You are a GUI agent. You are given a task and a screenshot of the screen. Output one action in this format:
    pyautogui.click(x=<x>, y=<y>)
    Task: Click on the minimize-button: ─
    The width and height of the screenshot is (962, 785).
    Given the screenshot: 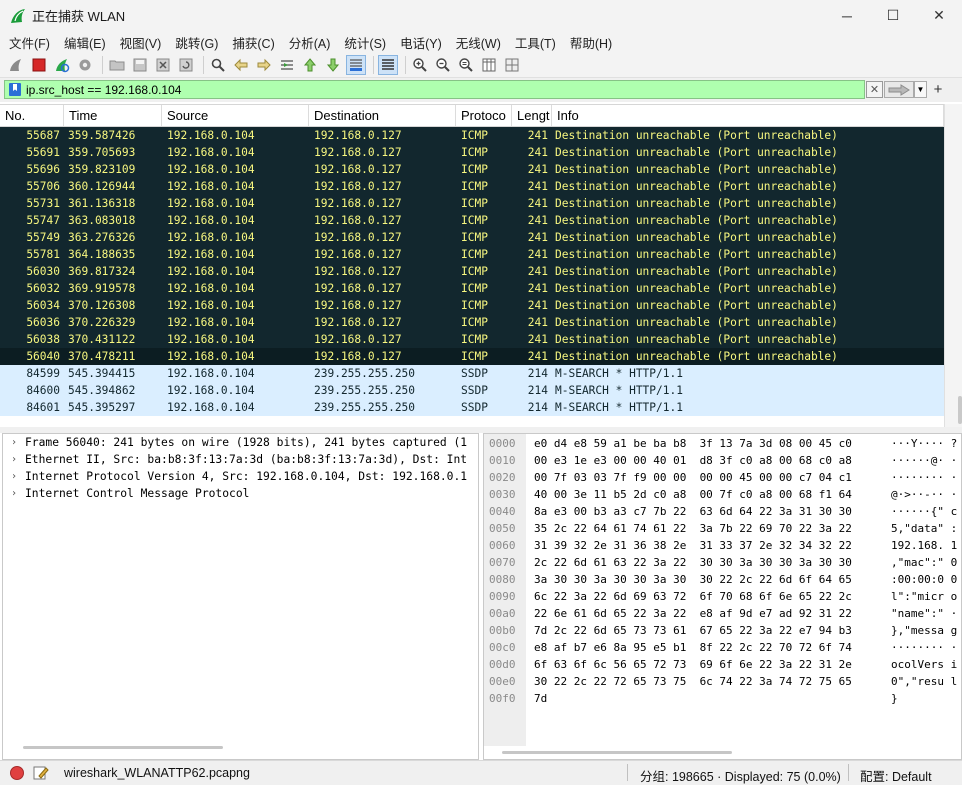 What is the action you would take?
    pyautogui.click(x=847, y=15)
    